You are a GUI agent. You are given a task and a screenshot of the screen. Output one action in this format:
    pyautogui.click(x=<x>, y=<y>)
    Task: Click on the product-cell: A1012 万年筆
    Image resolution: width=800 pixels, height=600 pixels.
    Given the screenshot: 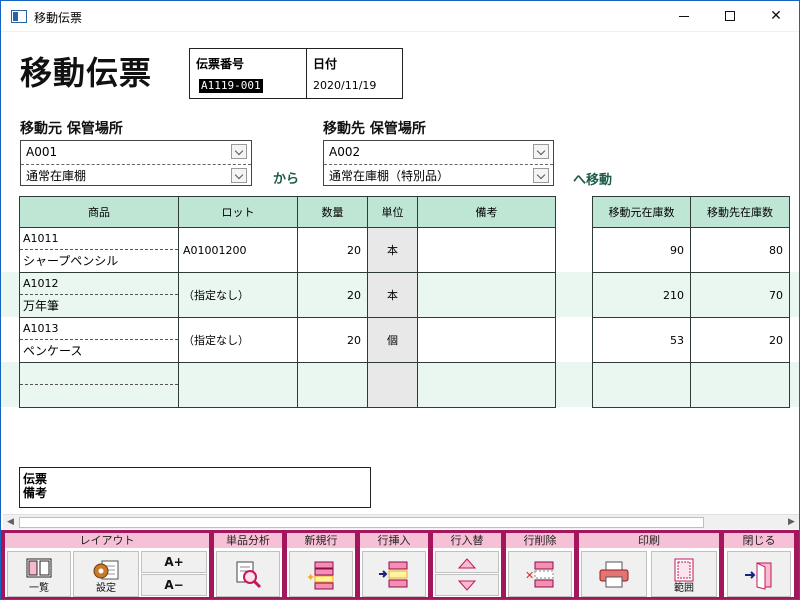 What is the action you would take?
    pyautogui.click(x=99, y=295)
    